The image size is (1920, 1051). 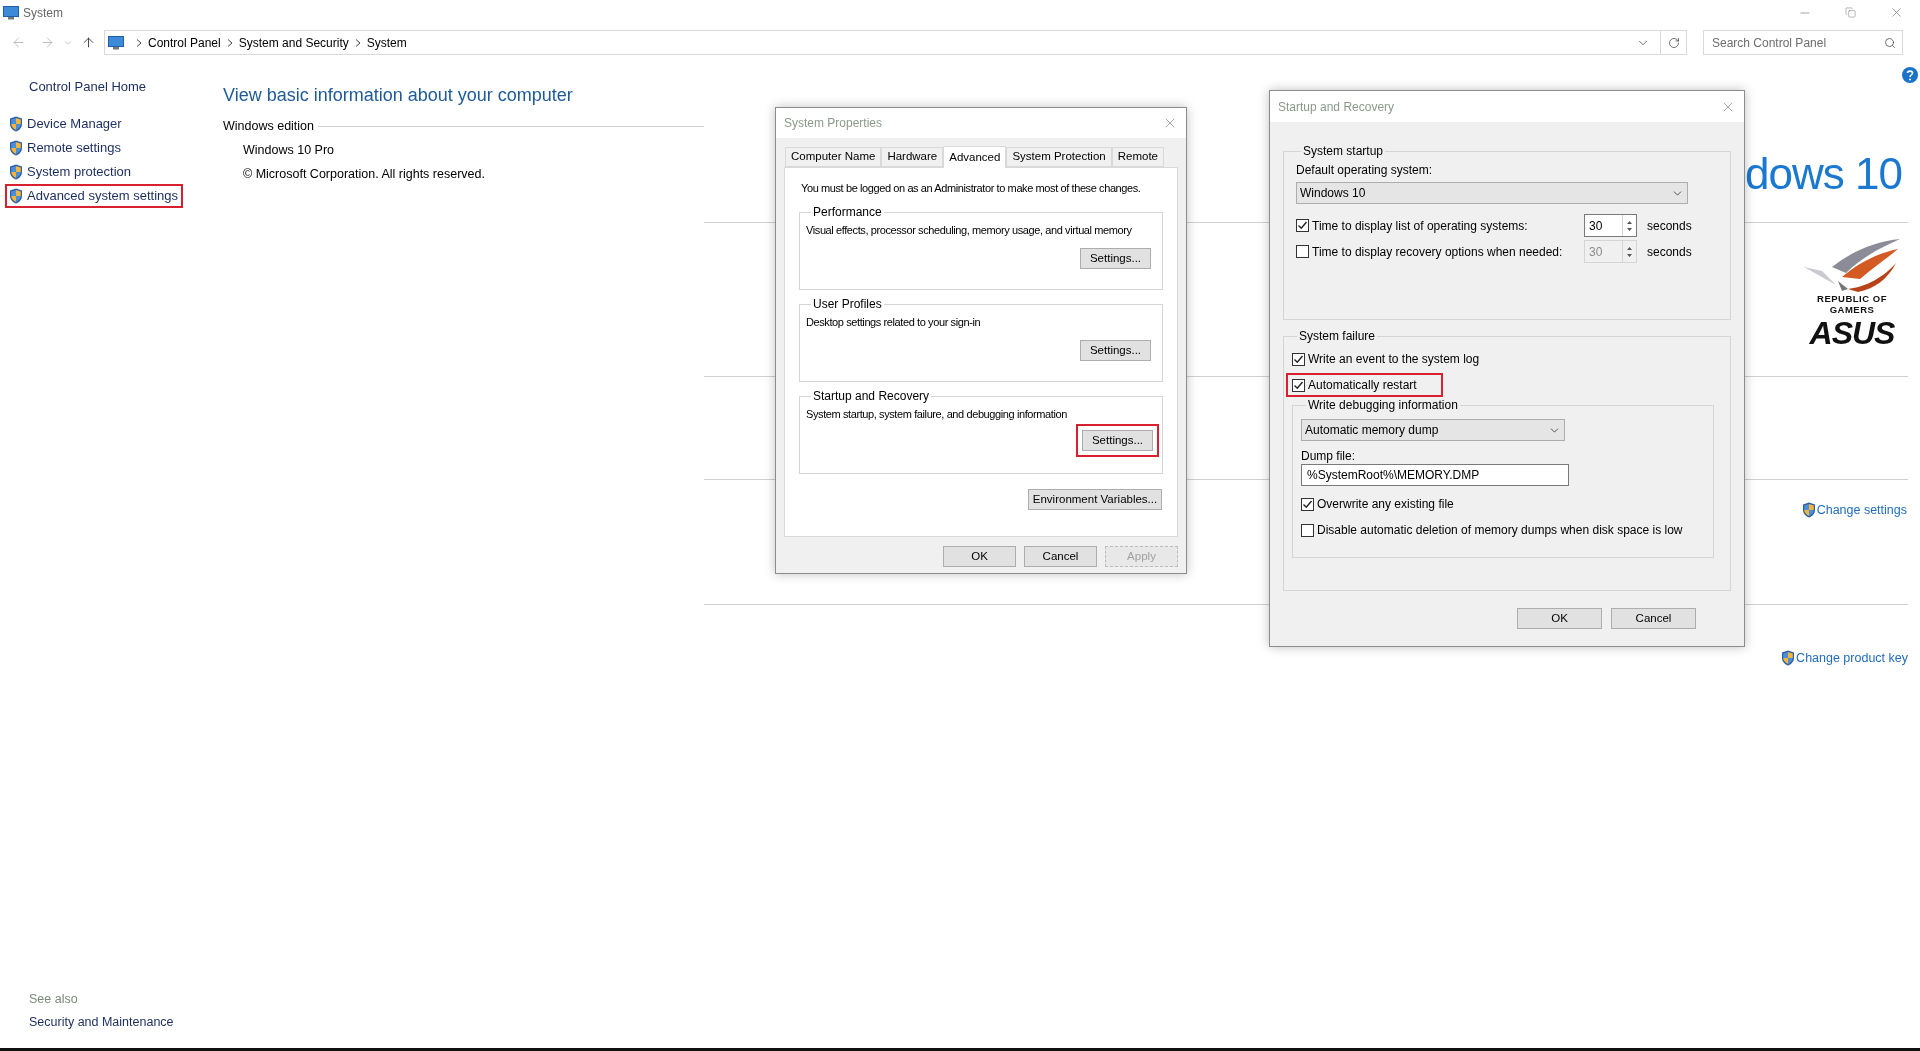 What do you see at coordinates (1823, 174) in the screenshot?
I see `windows-logo-text: dows 10` at bounding box center [1823, 174].